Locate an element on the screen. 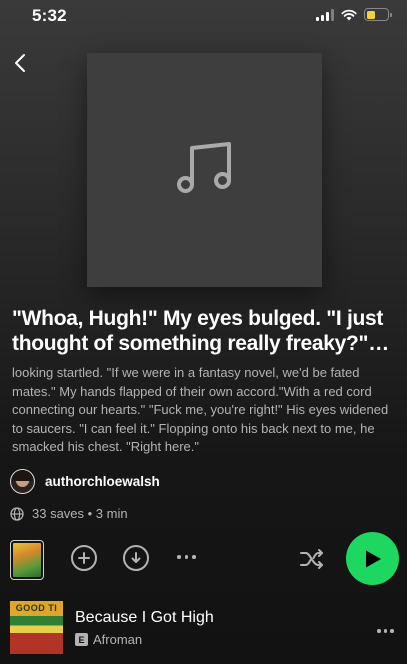 This screenshot has height=664, width=407. track-more-button is located at coordinates (385, 631).